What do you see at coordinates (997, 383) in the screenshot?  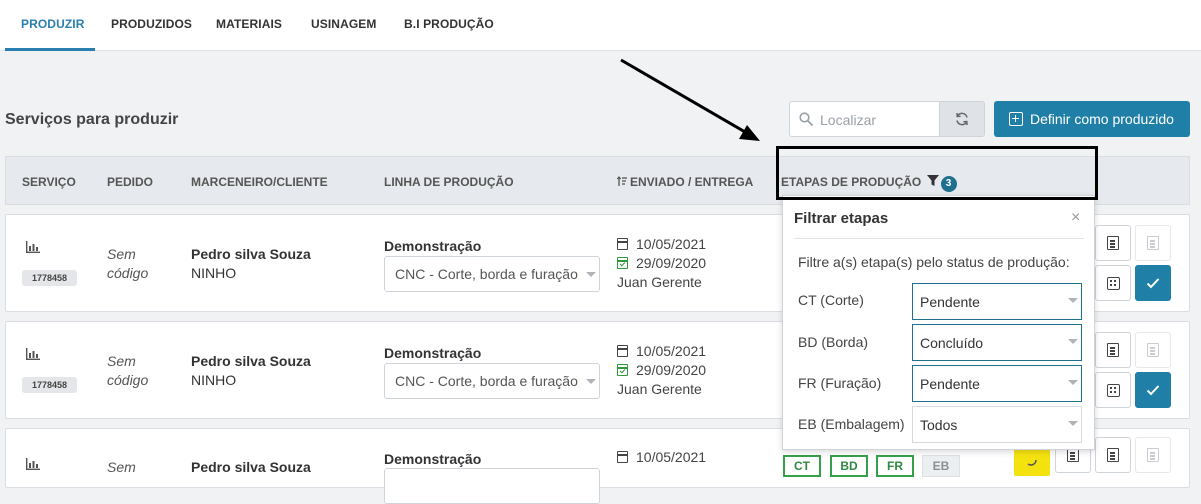 I see `filter-select-fr: Pendente` at bounding box center [997, 383].